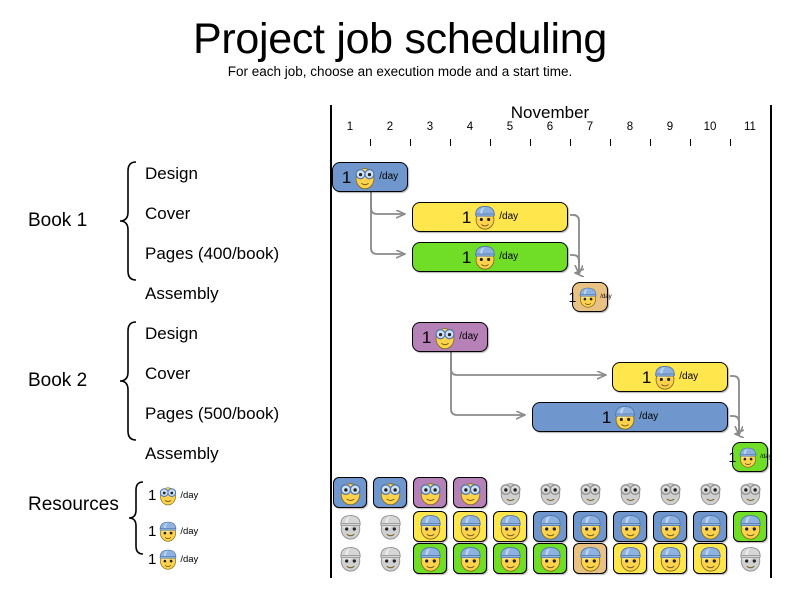 The width and height of the screenshot is (800, 600). What do you see at coordinates (510, 558) in the screenshot?
I see `resource-cell-r3-d5` at bounding box center [510, 558].